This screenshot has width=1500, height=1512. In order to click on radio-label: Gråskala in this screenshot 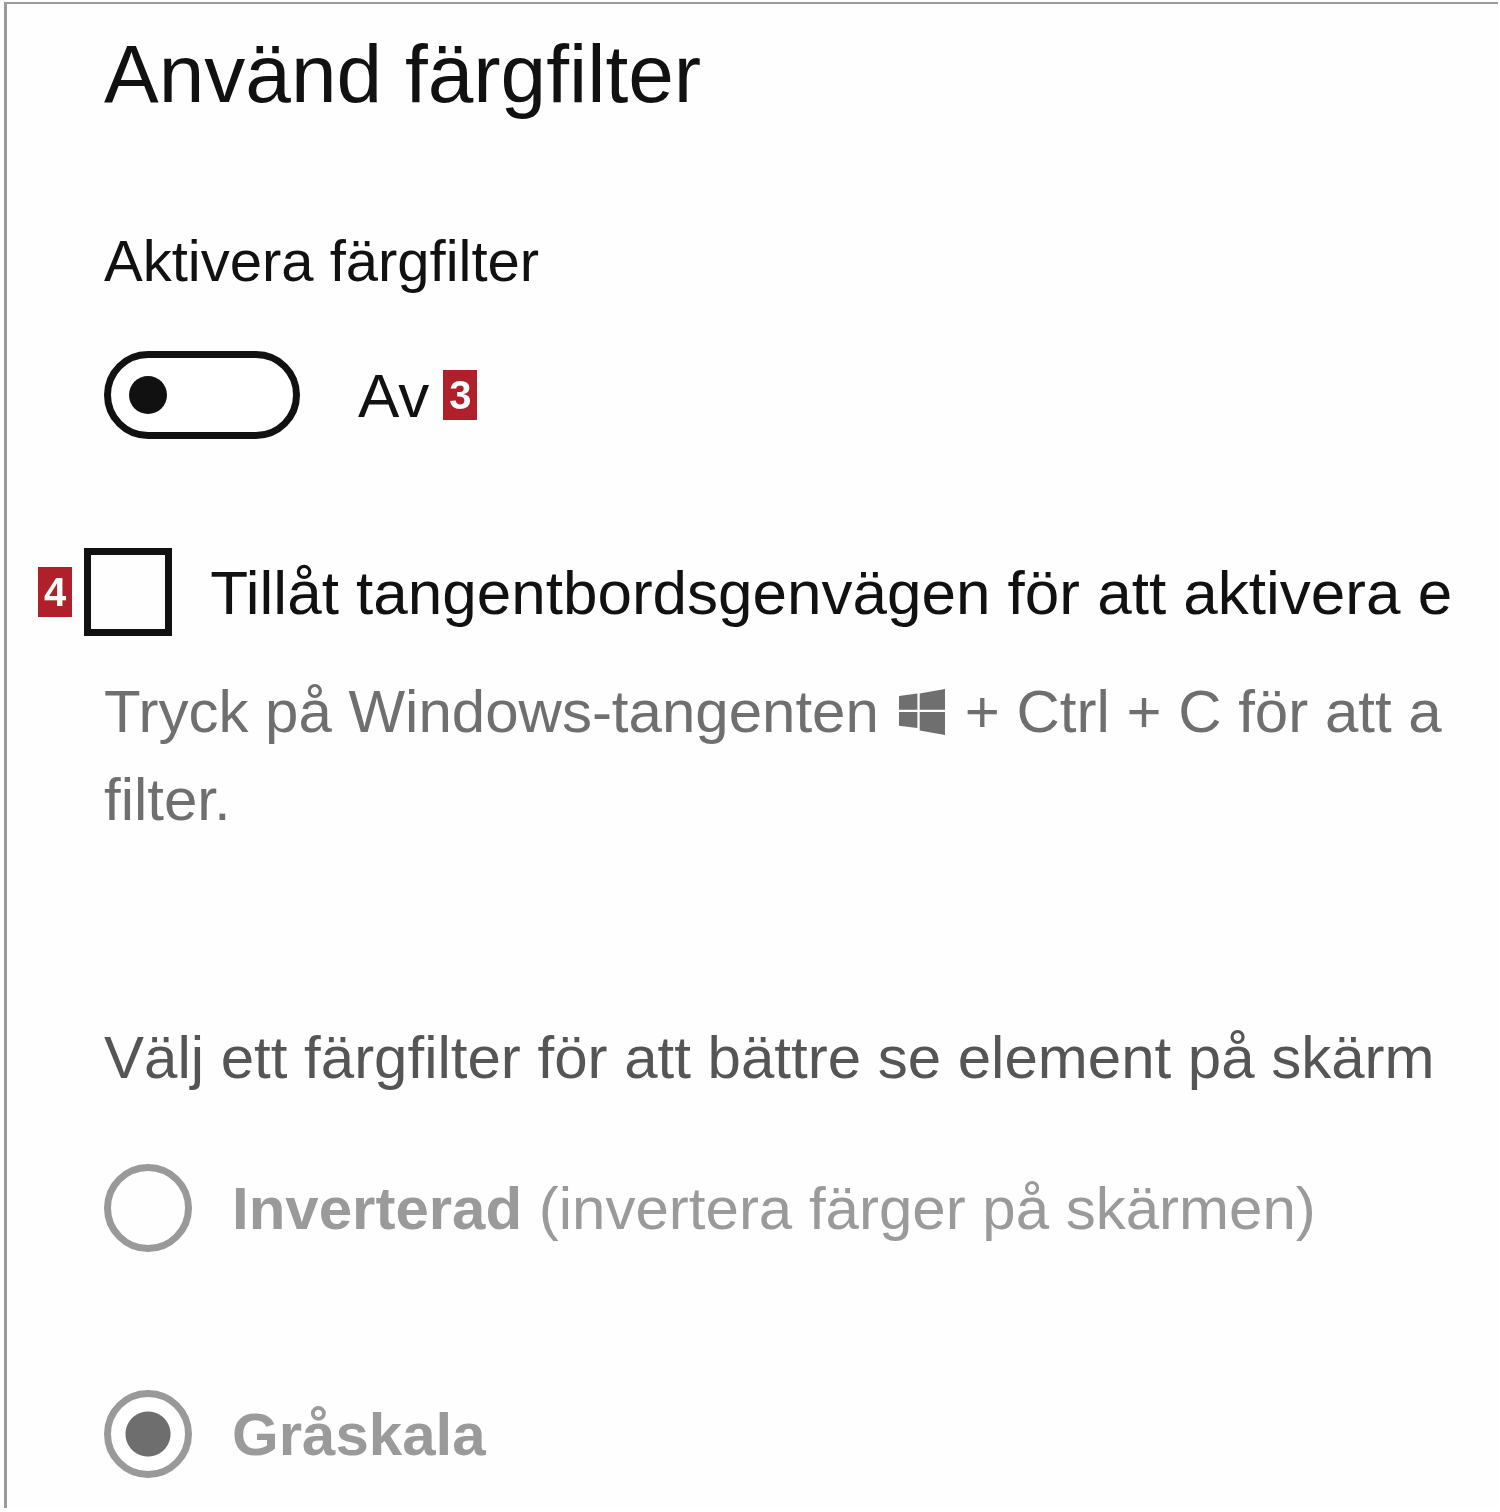, I will do `click(359, 1434)`.